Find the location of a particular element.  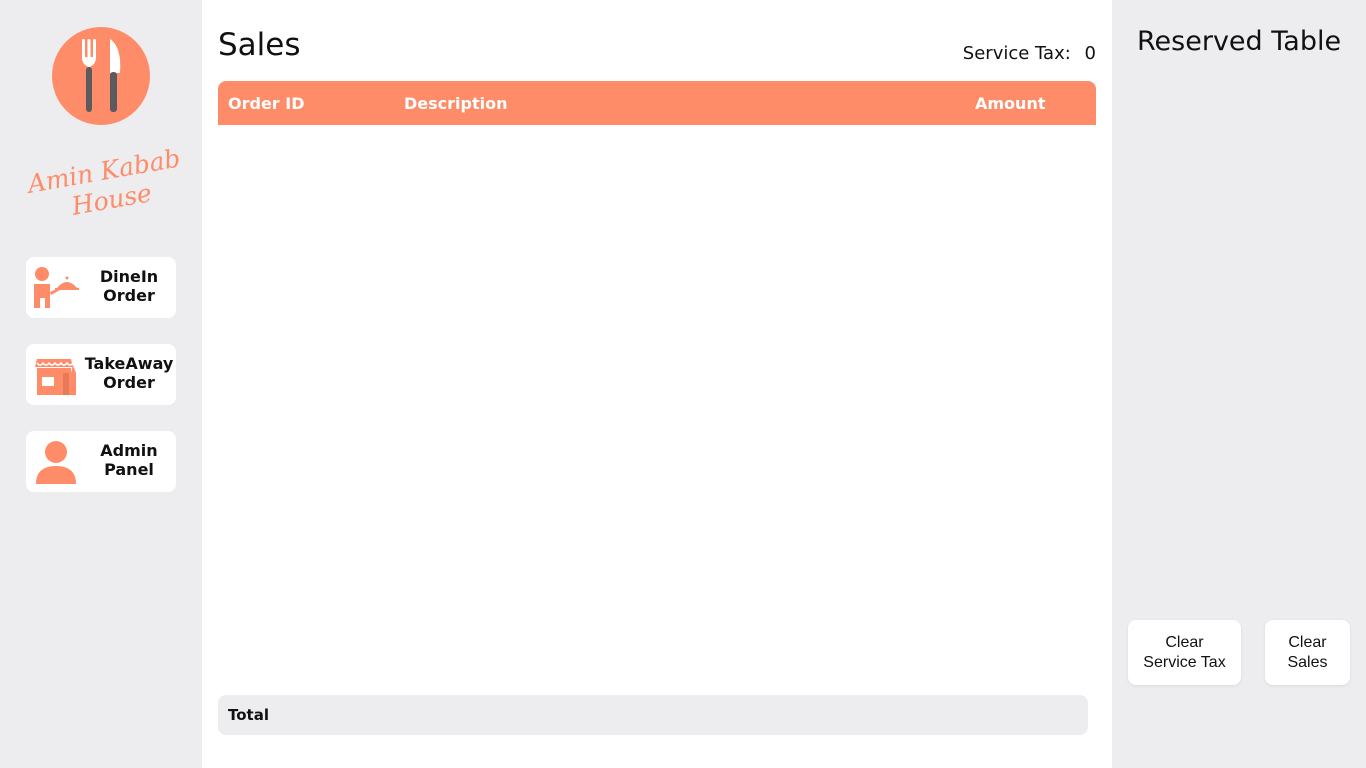

admin-panel-button: Admin Panel is located at coordinates (101, 461).